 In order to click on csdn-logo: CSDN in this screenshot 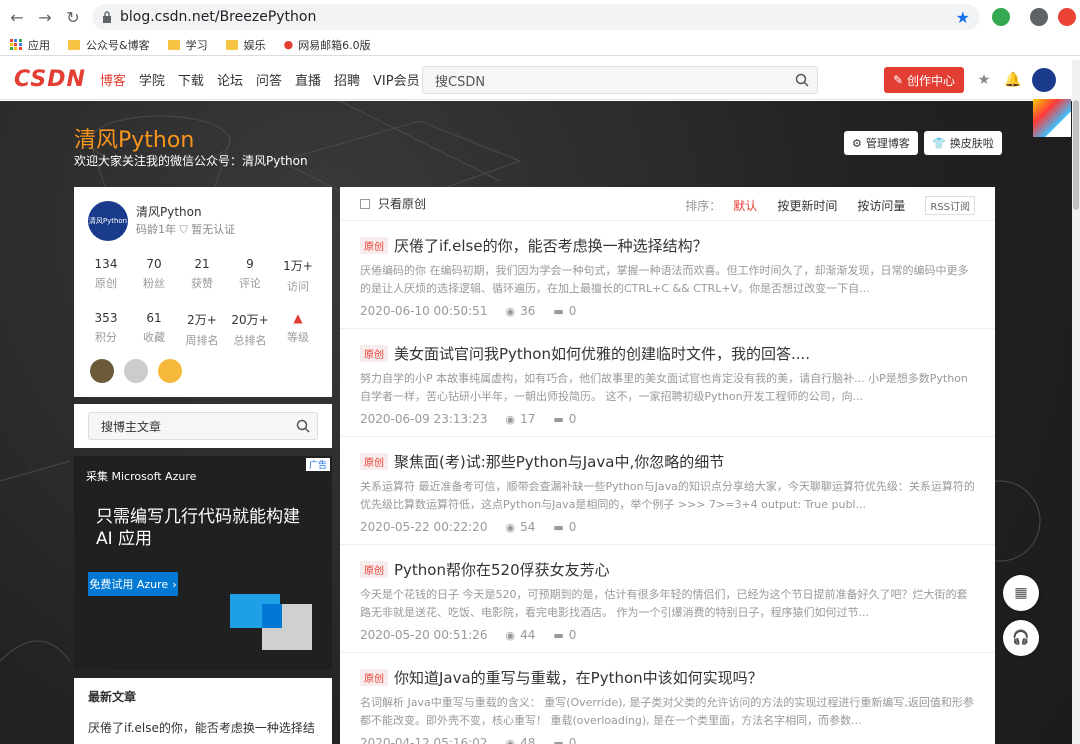, I will do `click(50, 79)`.